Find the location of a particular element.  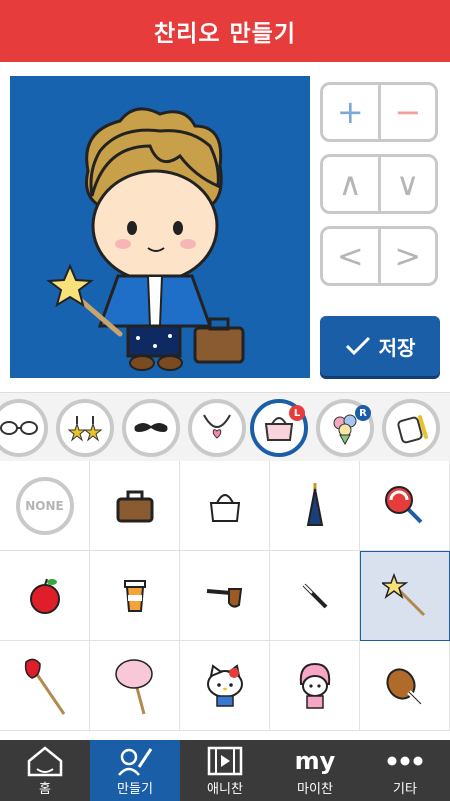

badge-left: L is located at coordinates (297, 413).